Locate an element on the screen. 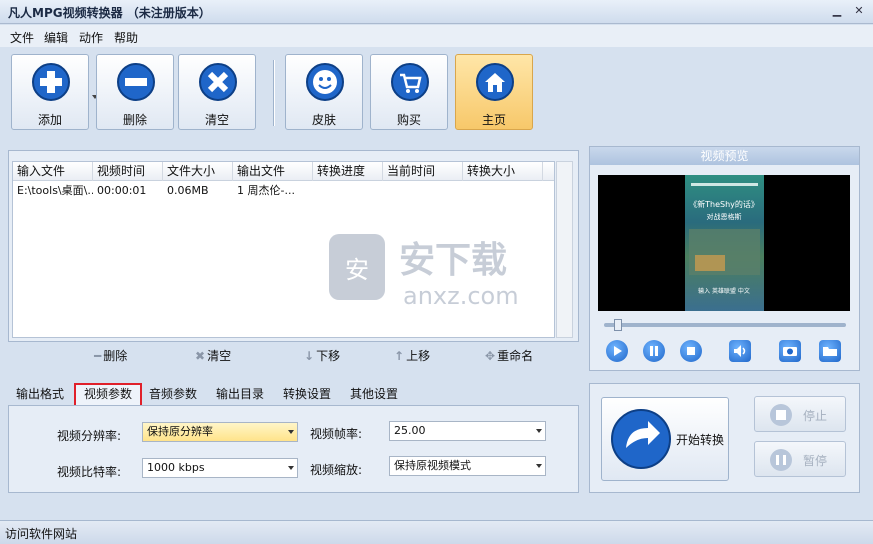 Image resolution: width=873 pixels, height=544 pixels. move-up-button: ↑ 上移 is located at coordinates (412, 355).